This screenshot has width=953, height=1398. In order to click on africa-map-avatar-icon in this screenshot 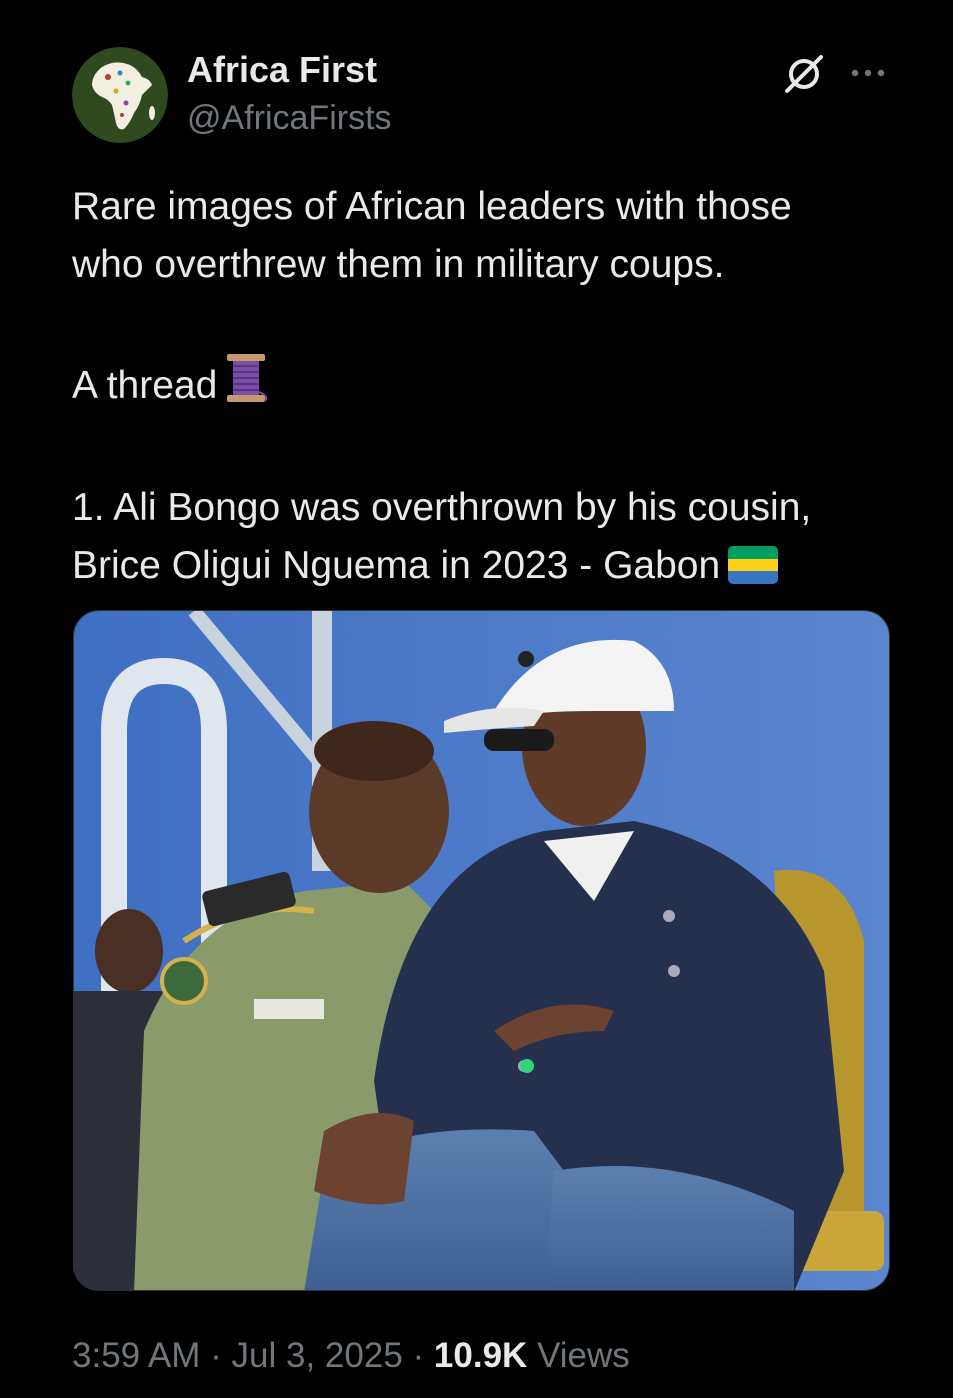, I will do `click(120, 95)`.